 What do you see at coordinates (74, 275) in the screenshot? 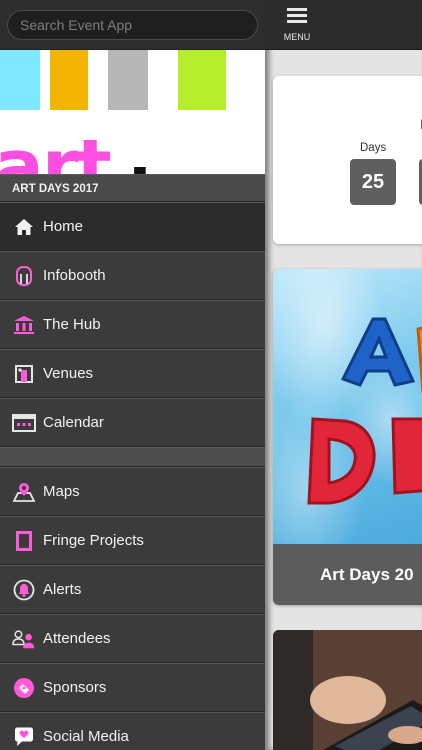
I see `menu-item-label: Infobooth` at bounding box center [74, 275].